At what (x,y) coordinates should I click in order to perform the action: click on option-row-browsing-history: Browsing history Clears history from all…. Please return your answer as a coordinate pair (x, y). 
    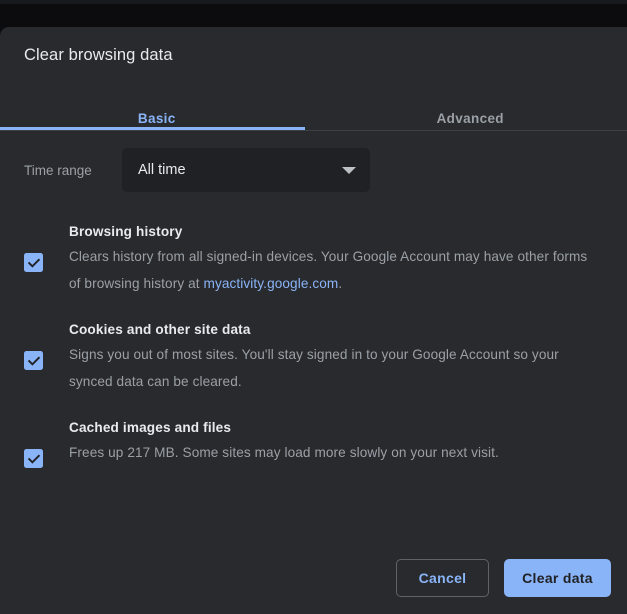
    Looking at the image, I should click on (313, 259).